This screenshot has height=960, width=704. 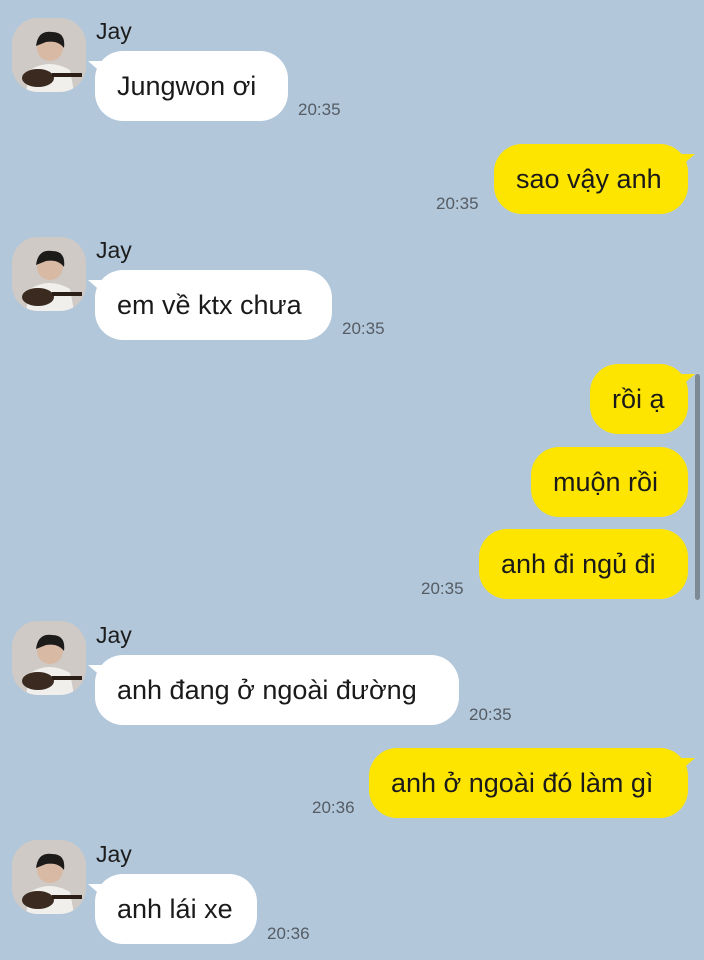 I want to click on outgoing-message-bubble: anh đi ngủ đi, so click(x=583, y=564).